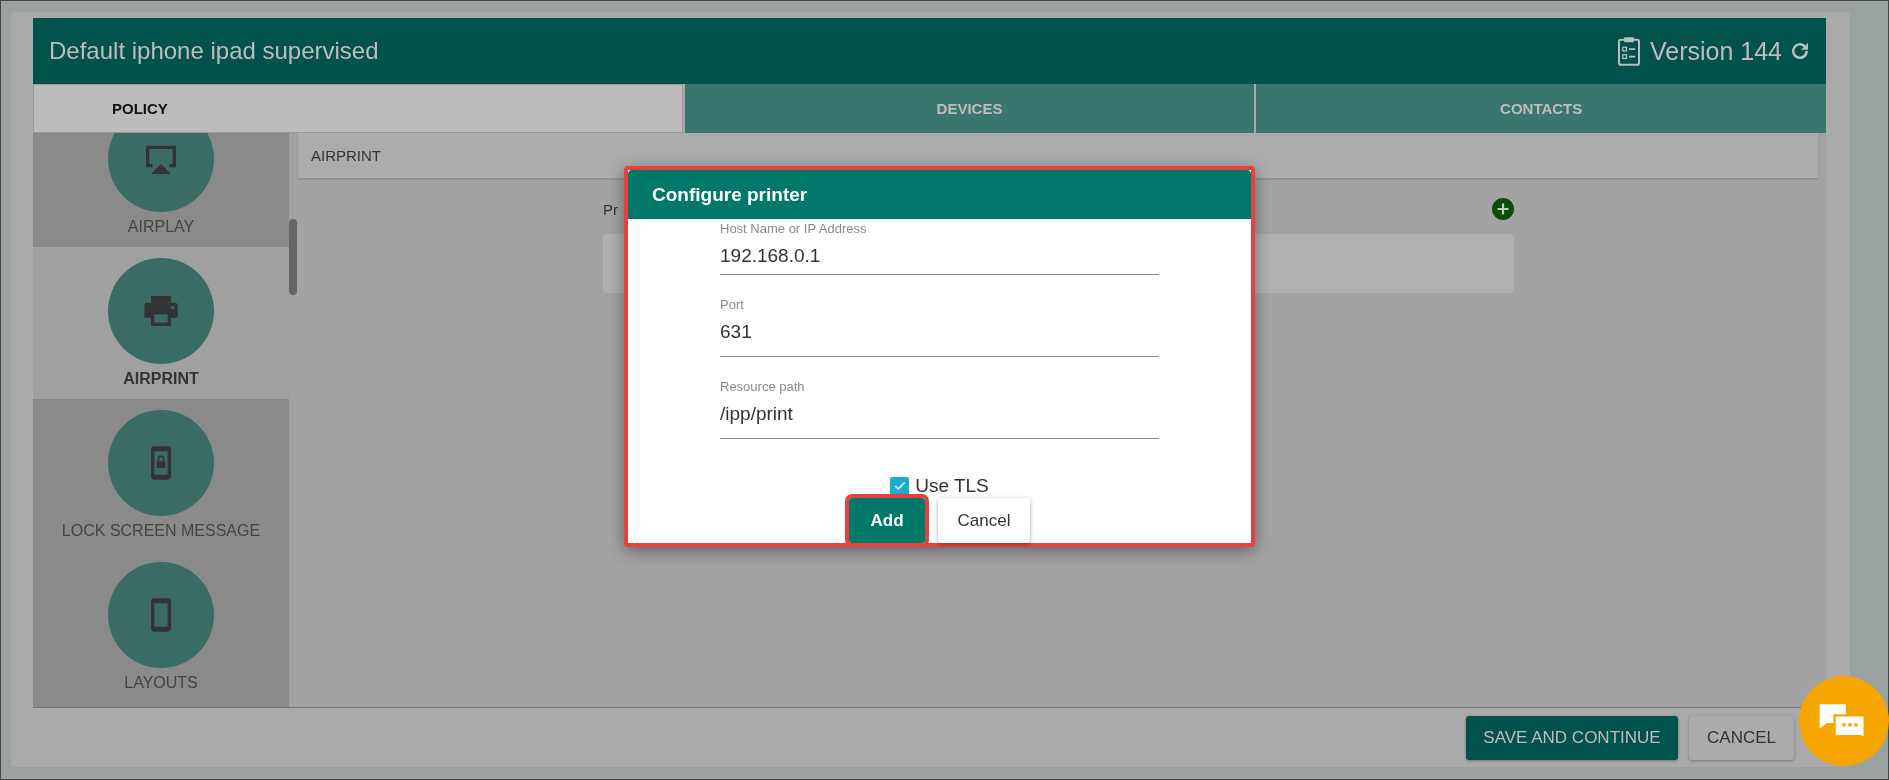 The image size is (1889, 780). What do you see at coordinates (1844, 721) in the screenshot?
I see `chat-icon` at bounding box center [1844, 721].